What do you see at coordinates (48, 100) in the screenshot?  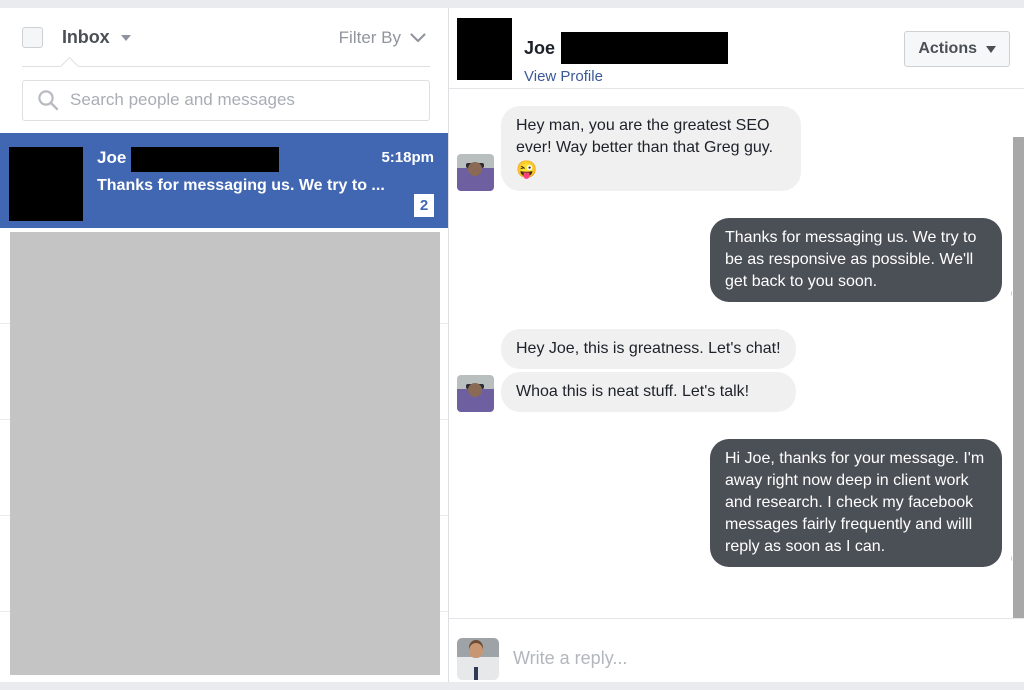 I see `search-icon` at bounding box center [48, 100].